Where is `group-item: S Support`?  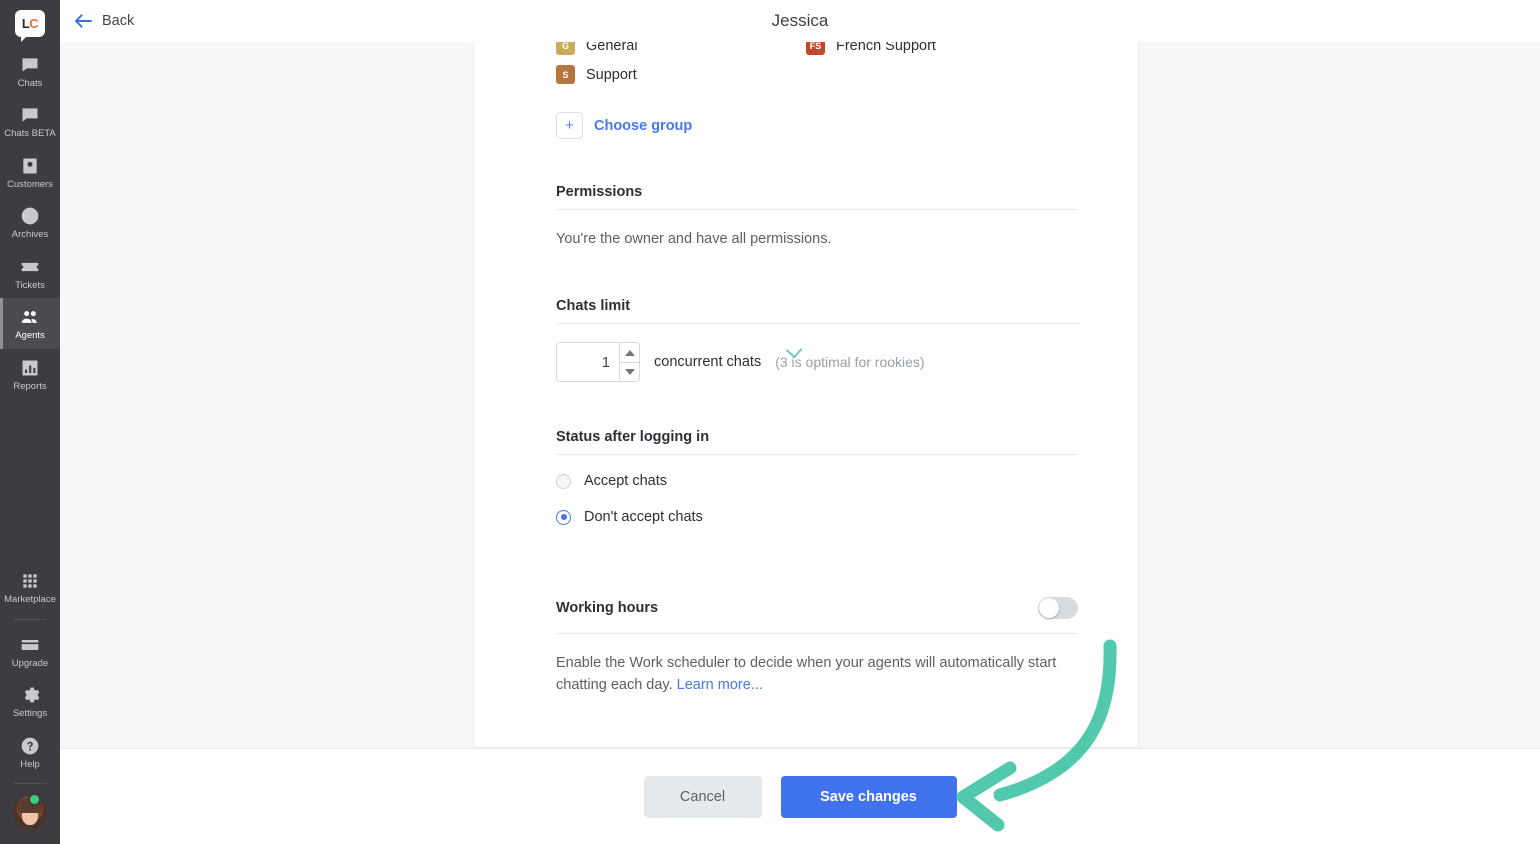 group-item: S Support is located at coordinates (681, 74).